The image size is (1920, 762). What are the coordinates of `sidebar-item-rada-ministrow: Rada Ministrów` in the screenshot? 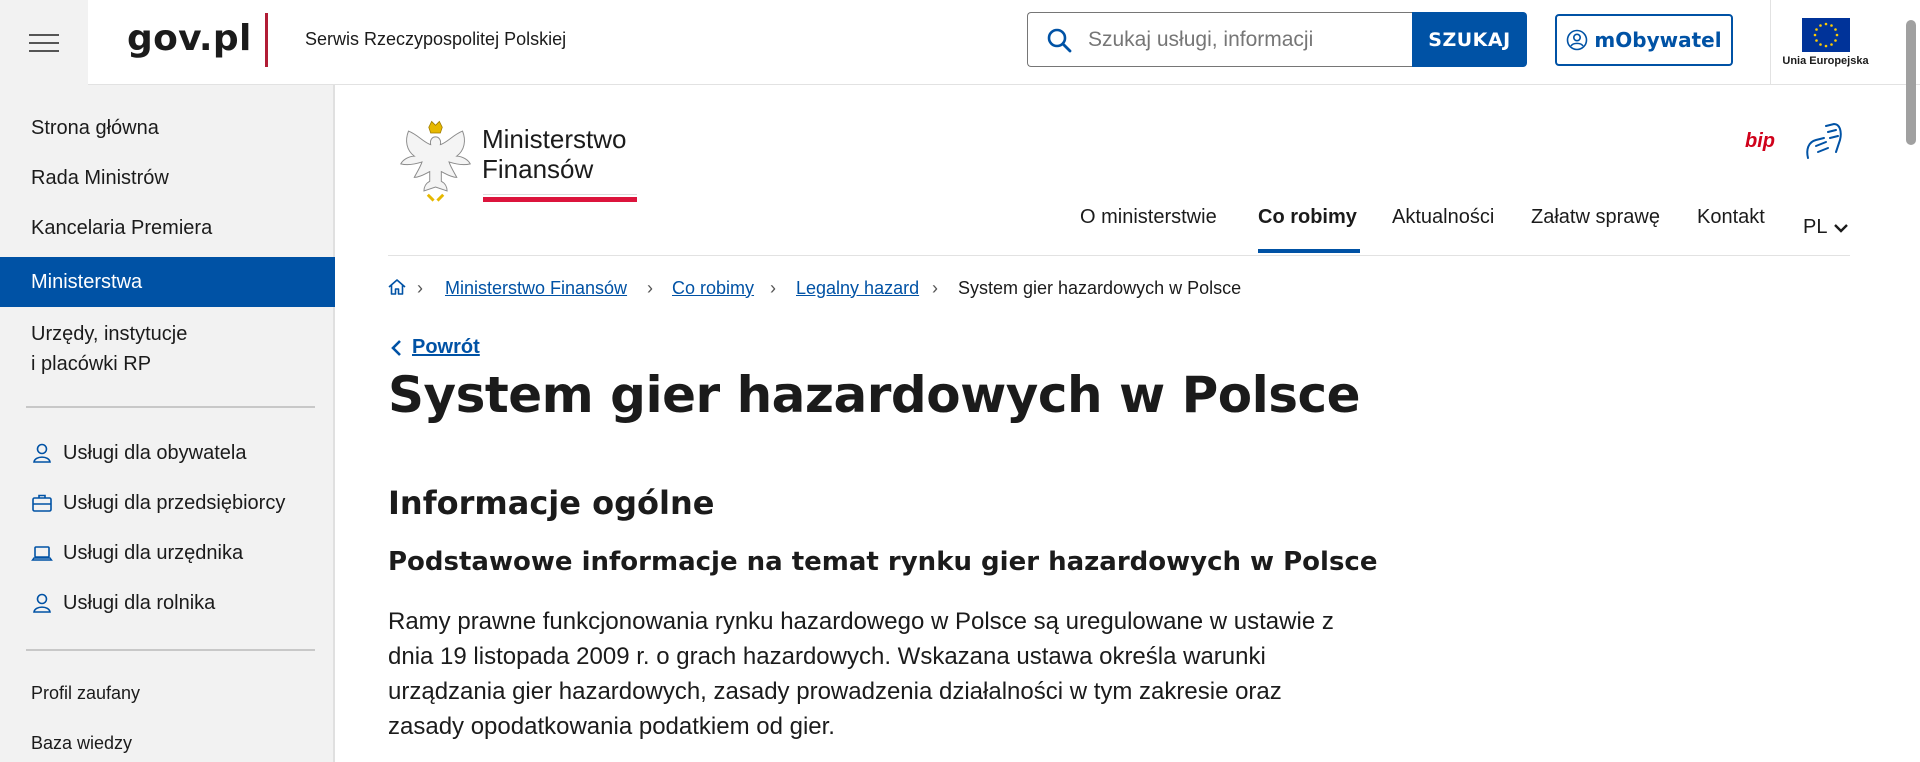 It's located at (167, 178).